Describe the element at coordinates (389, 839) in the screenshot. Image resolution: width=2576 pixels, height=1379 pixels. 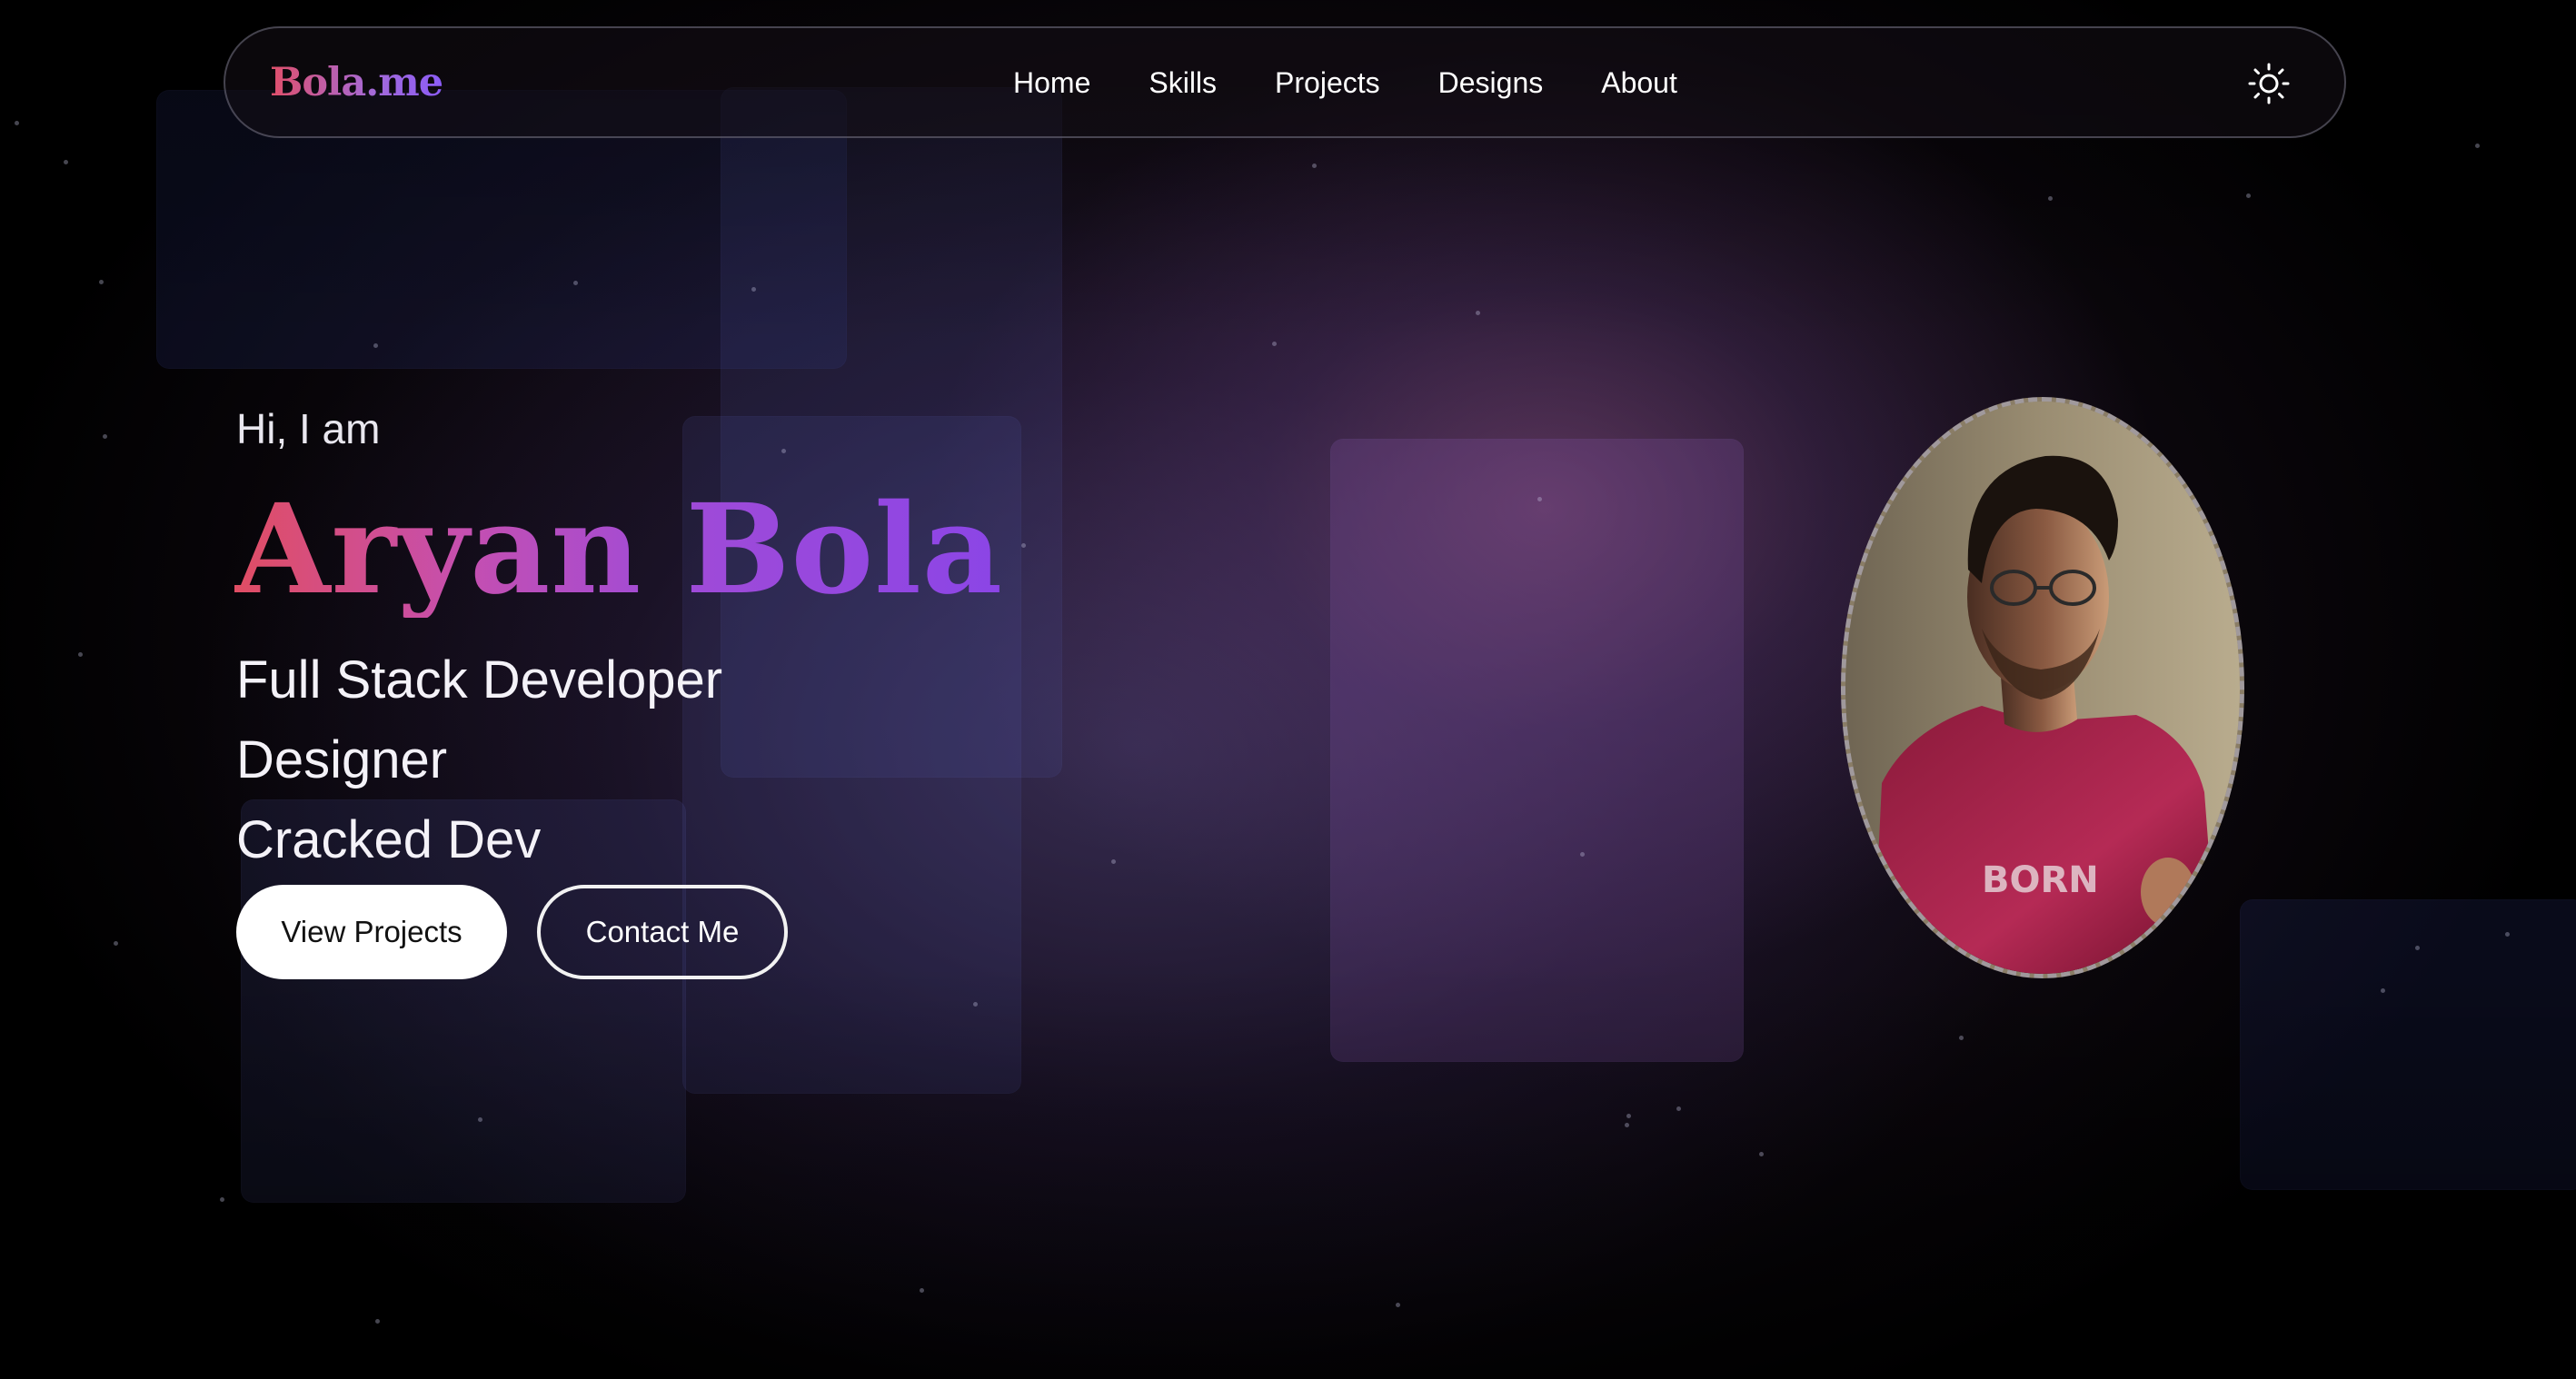
I see `role-item: Cracked Dev` at that location.